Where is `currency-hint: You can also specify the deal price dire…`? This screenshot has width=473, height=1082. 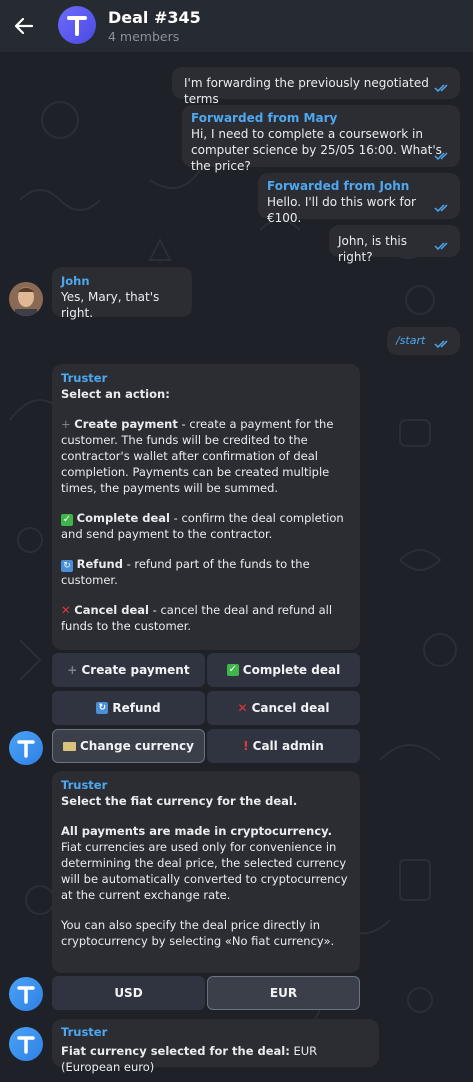
currency-hint: You can also specify the deal price dire… is located at coordinates (198, 933).